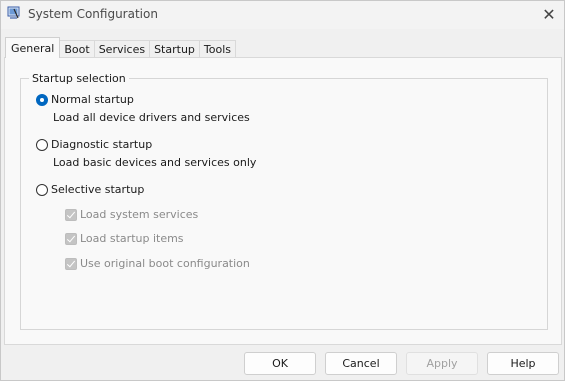 The width and height of the screenshot is (565, 381). What do you see at coordinates (549, 14) in the screenshot?
I see `close-icon: ✕` at bounding box center [549, 14].